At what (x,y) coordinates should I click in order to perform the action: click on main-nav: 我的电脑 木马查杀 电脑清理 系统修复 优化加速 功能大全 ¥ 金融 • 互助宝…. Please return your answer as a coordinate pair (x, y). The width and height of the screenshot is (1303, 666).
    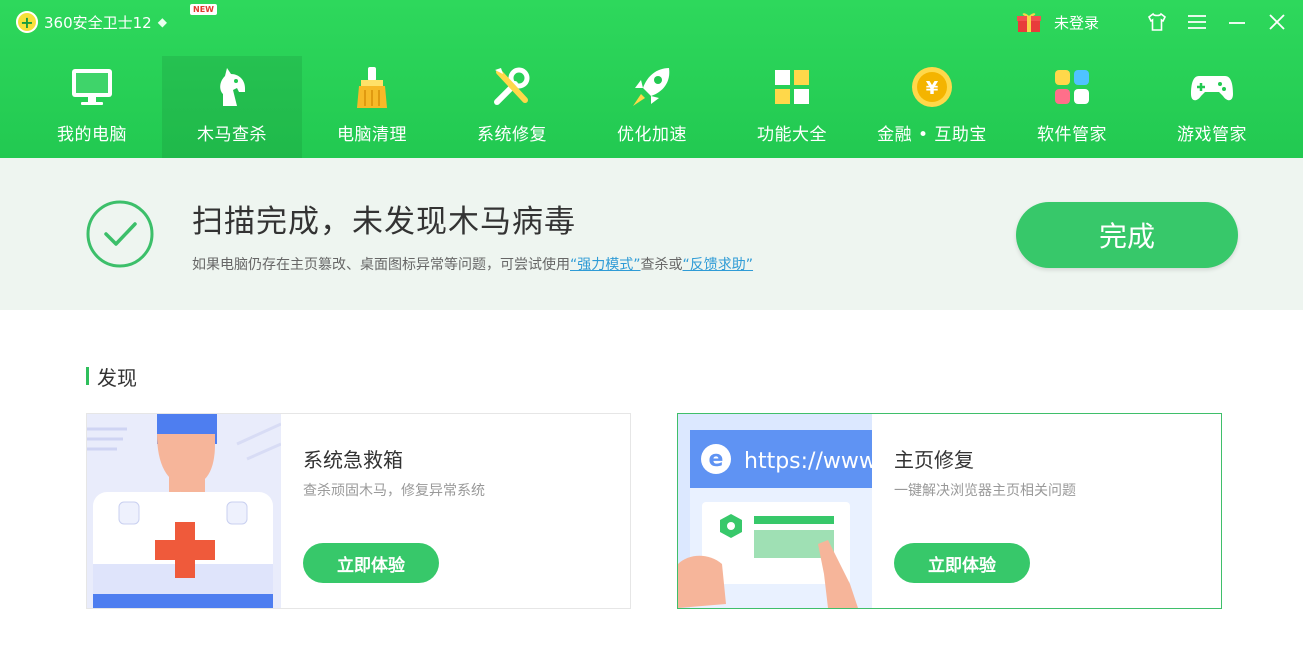
    Looking at the image, I should click on (652, 107).